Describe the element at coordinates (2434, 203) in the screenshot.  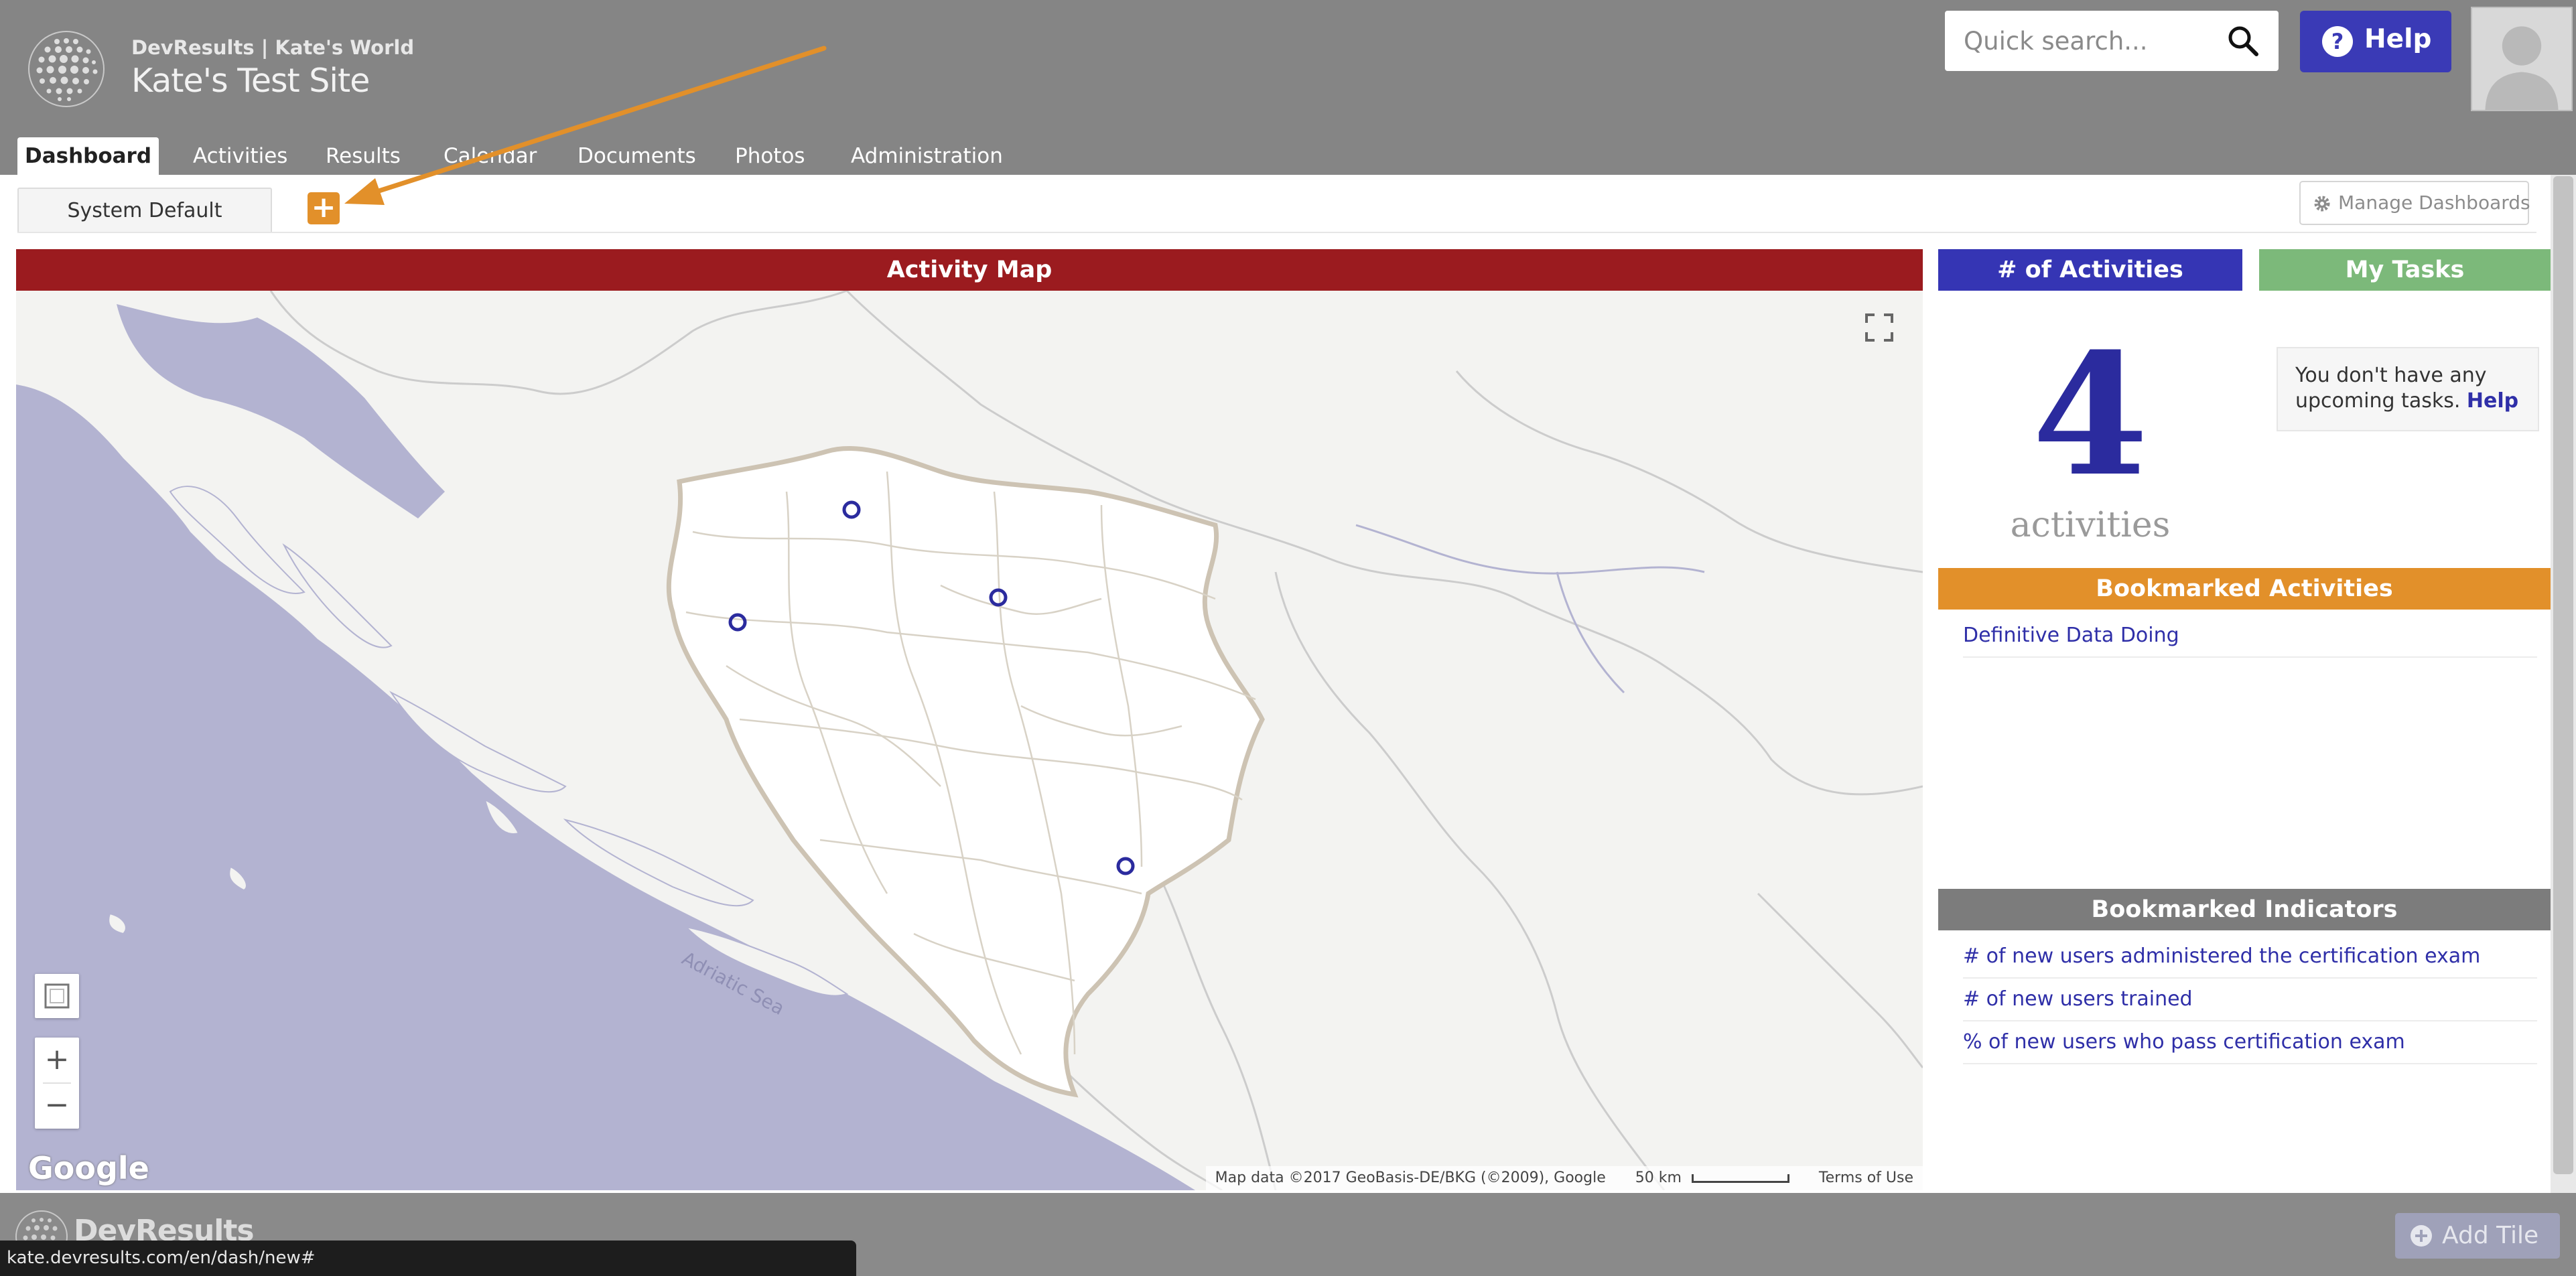
I see `manage-dashboards-label: Manage Dashboards` at that location.